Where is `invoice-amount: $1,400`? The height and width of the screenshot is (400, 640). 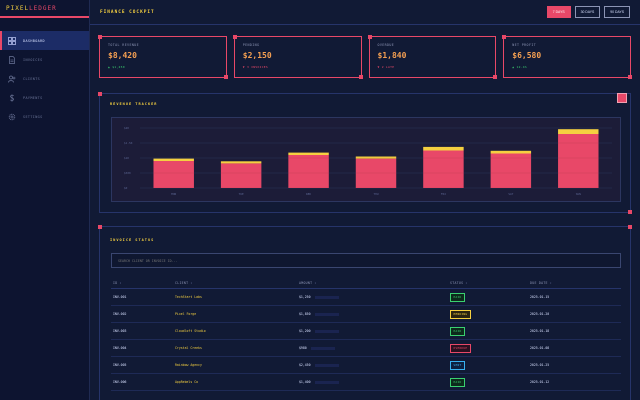 invoice-amount: $1,400 is located at coordinates (305, 382).